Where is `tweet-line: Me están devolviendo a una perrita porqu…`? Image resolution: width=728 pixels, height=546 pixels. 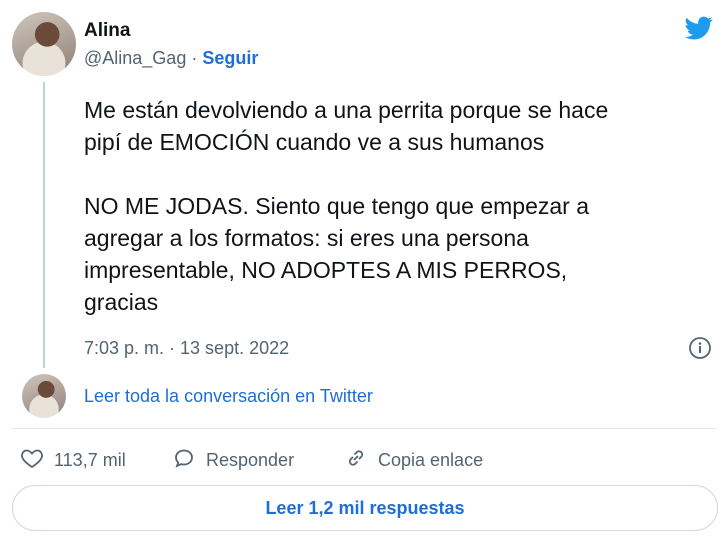 tweet-line: Me están devolviendo a una perrita porqu… is located at coordinates (346, 110).